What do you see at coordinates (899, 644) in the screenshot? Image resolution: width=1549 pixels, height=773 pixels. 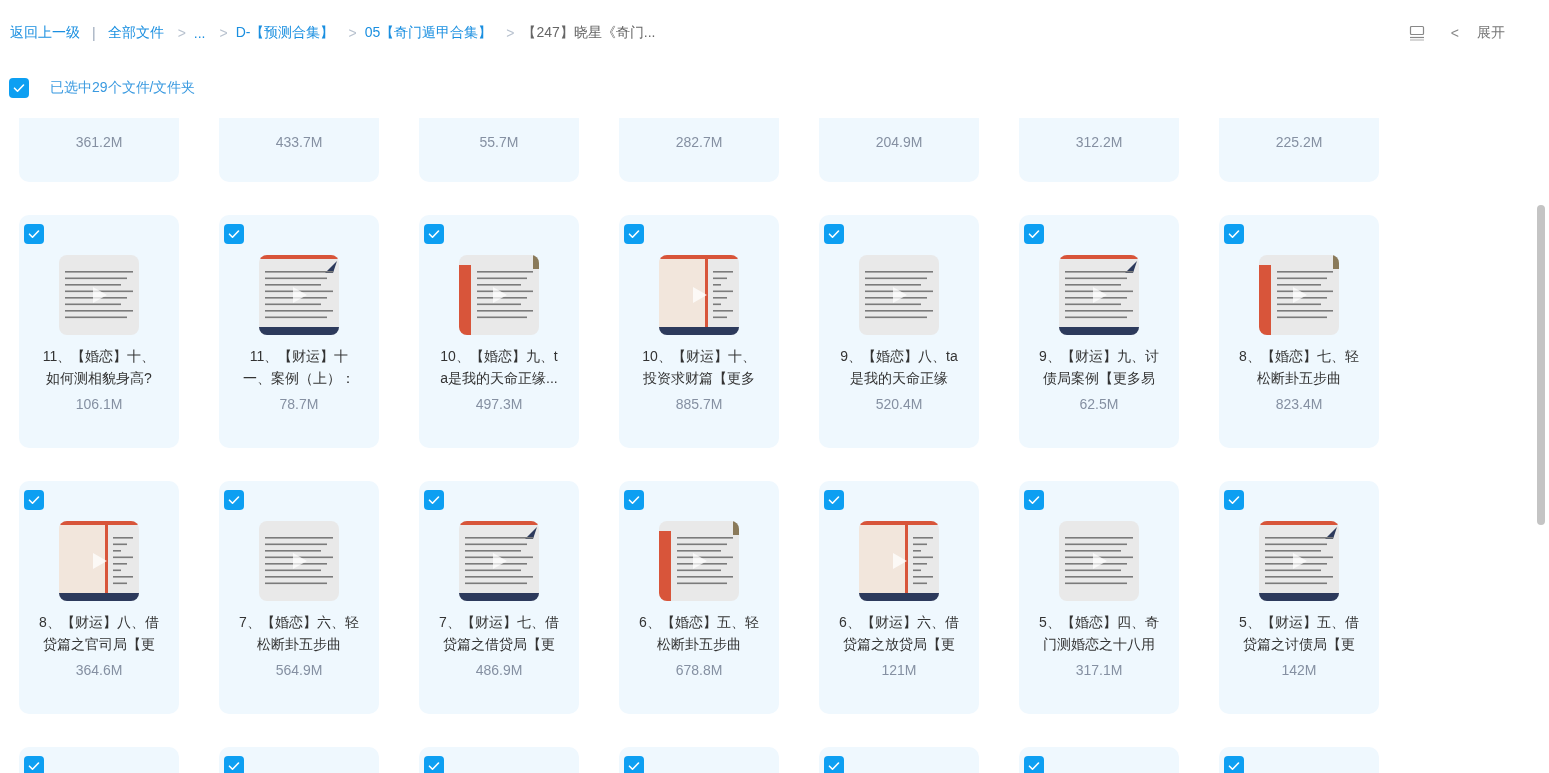 I see `file-name: 贷篇之放贷局【更` at bounding box center [899, 644].